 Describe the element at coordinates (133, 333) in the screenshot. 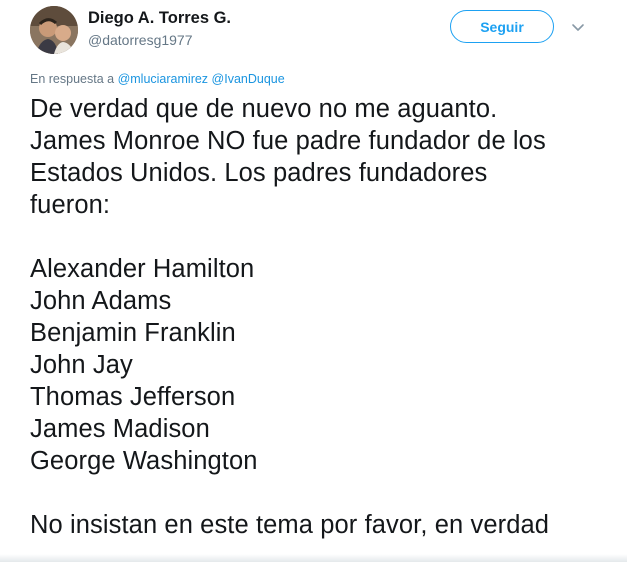

I see `founder-name: Benjamin Franklin` at that location.